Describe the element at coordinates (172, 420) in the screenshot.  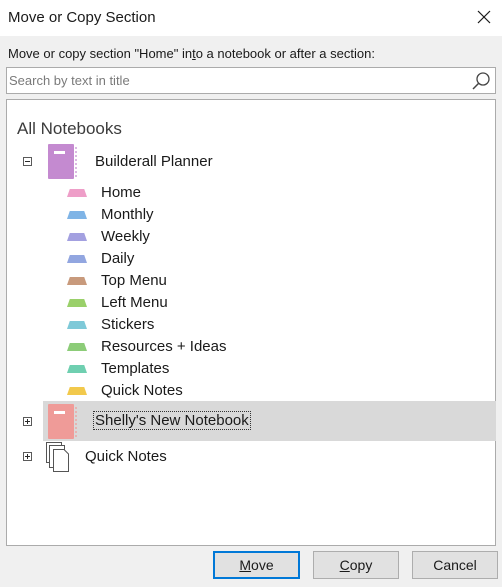
I see `notebook-label-shellys-new-notebook: Shelly's New Notebook` at that location.